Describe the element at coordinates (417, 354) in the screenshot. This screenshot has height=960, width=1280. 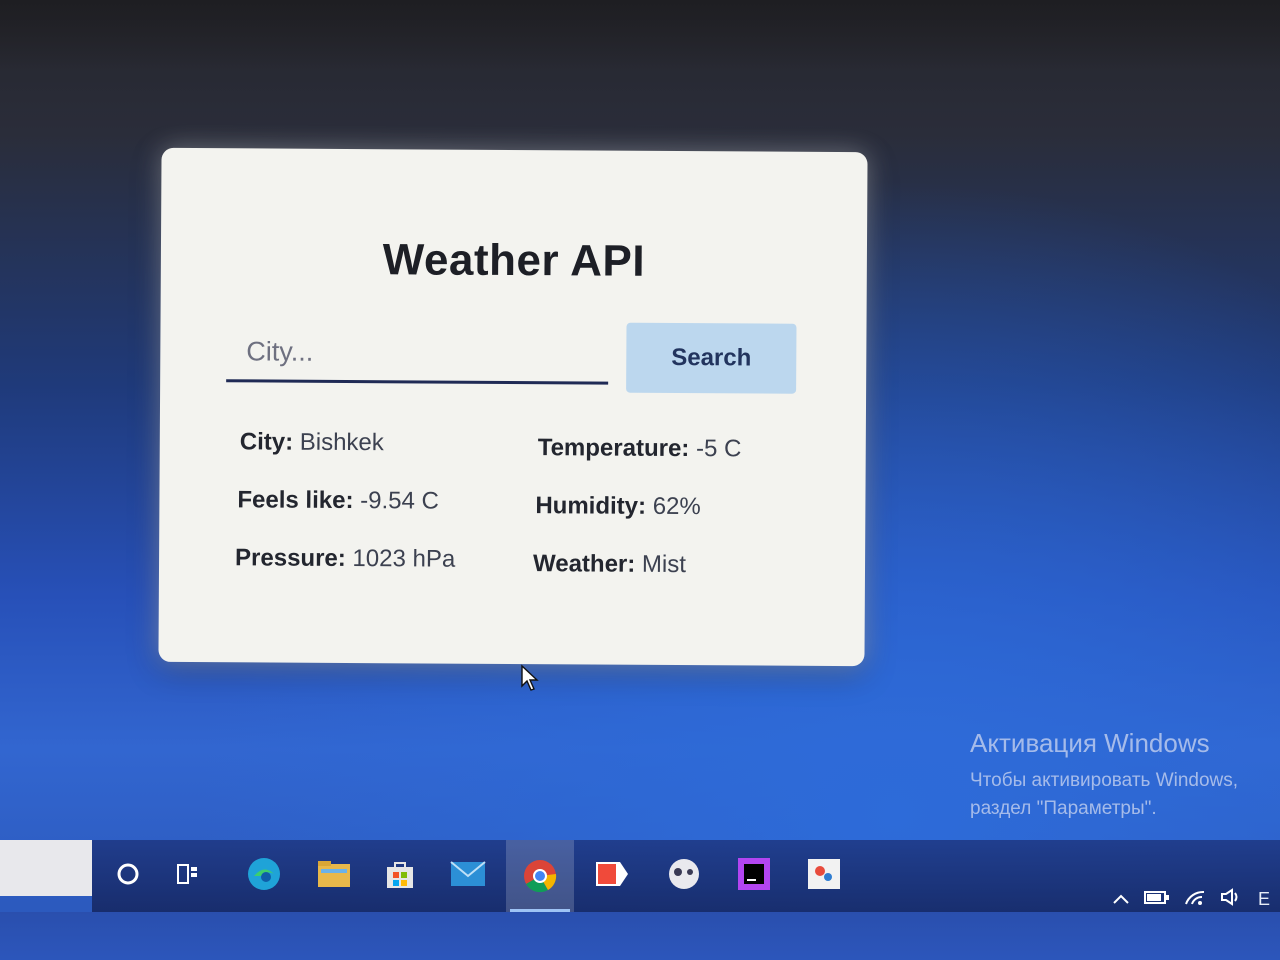
I see `city-search-input` at that location.